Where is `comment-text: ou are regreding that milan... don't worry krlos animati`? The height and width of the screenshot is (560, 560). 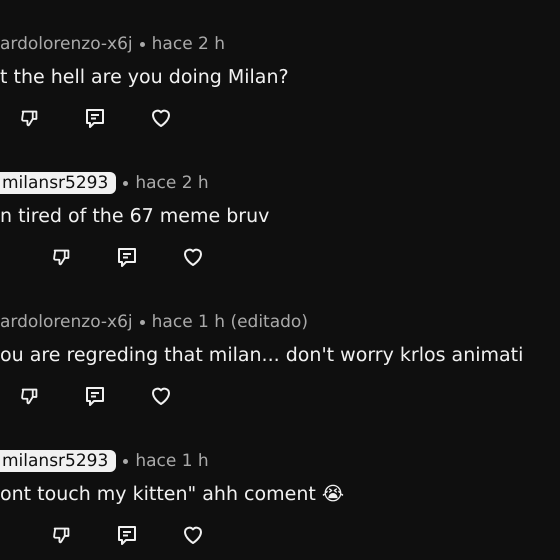
comment-text: ou are regreding that milan... don't worry krlos animati is located at coordinates (262, 355).